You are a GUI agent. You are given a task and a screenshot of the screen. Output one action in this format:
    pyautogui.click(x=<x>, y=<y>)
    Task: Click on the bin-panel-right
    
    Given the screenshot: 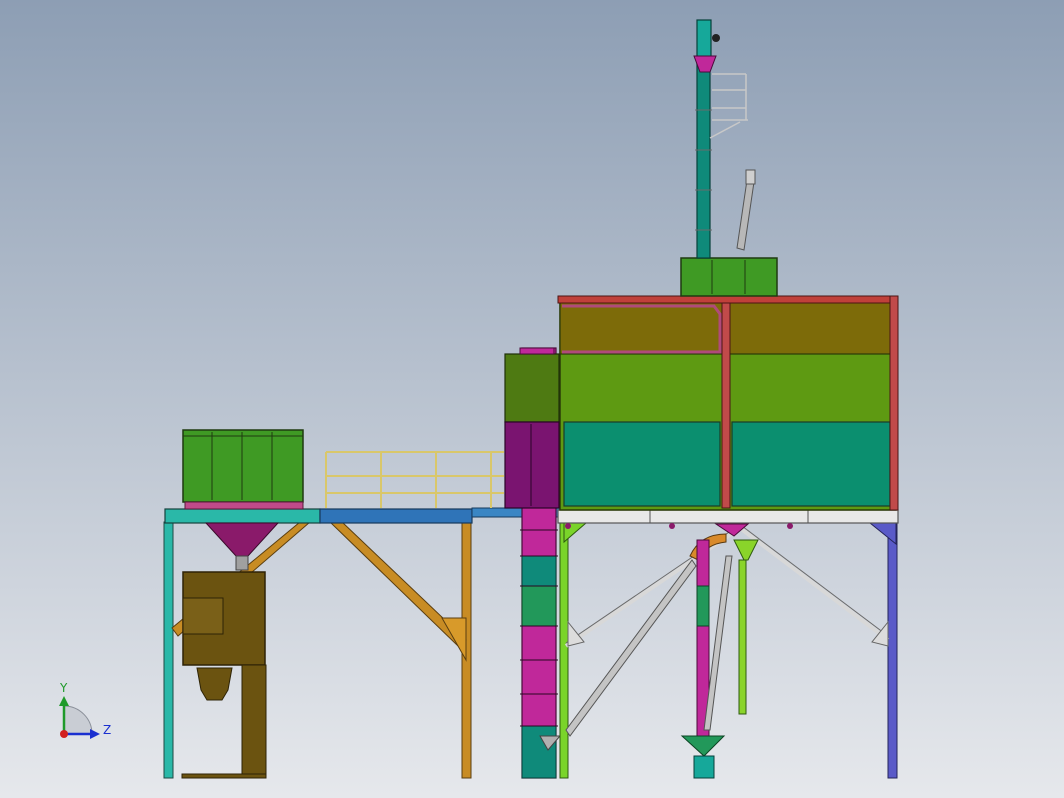 What is the action you would take?
    pyautogui.click(x=811, y=464)
    